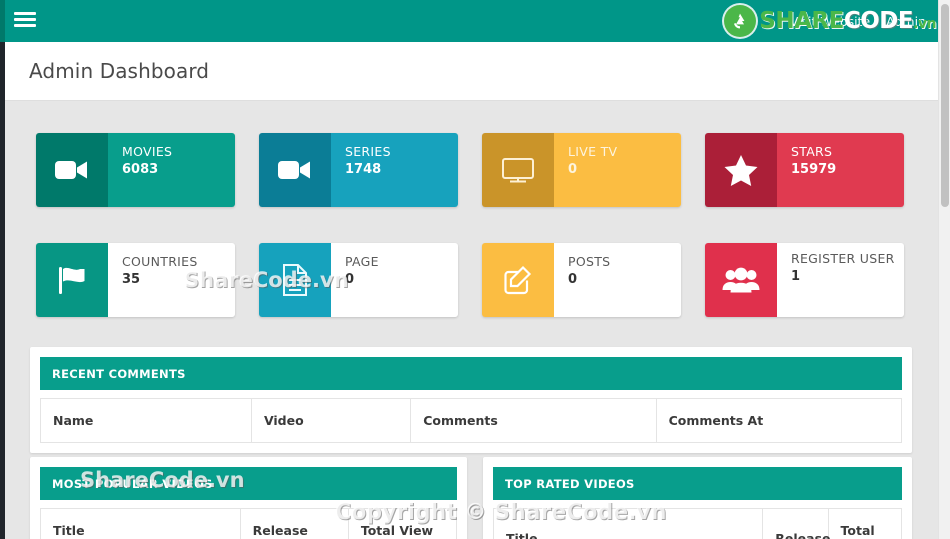 The height and width of the screenshot is (539, 950). I want to click on table-header-row: Name Video Comments Comments At, so click(471, 420).